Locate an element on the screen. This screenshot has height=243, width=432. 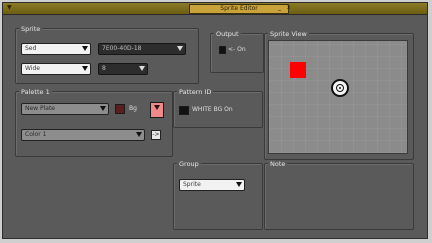
note-group: Note is located at coordinates (339, 195).